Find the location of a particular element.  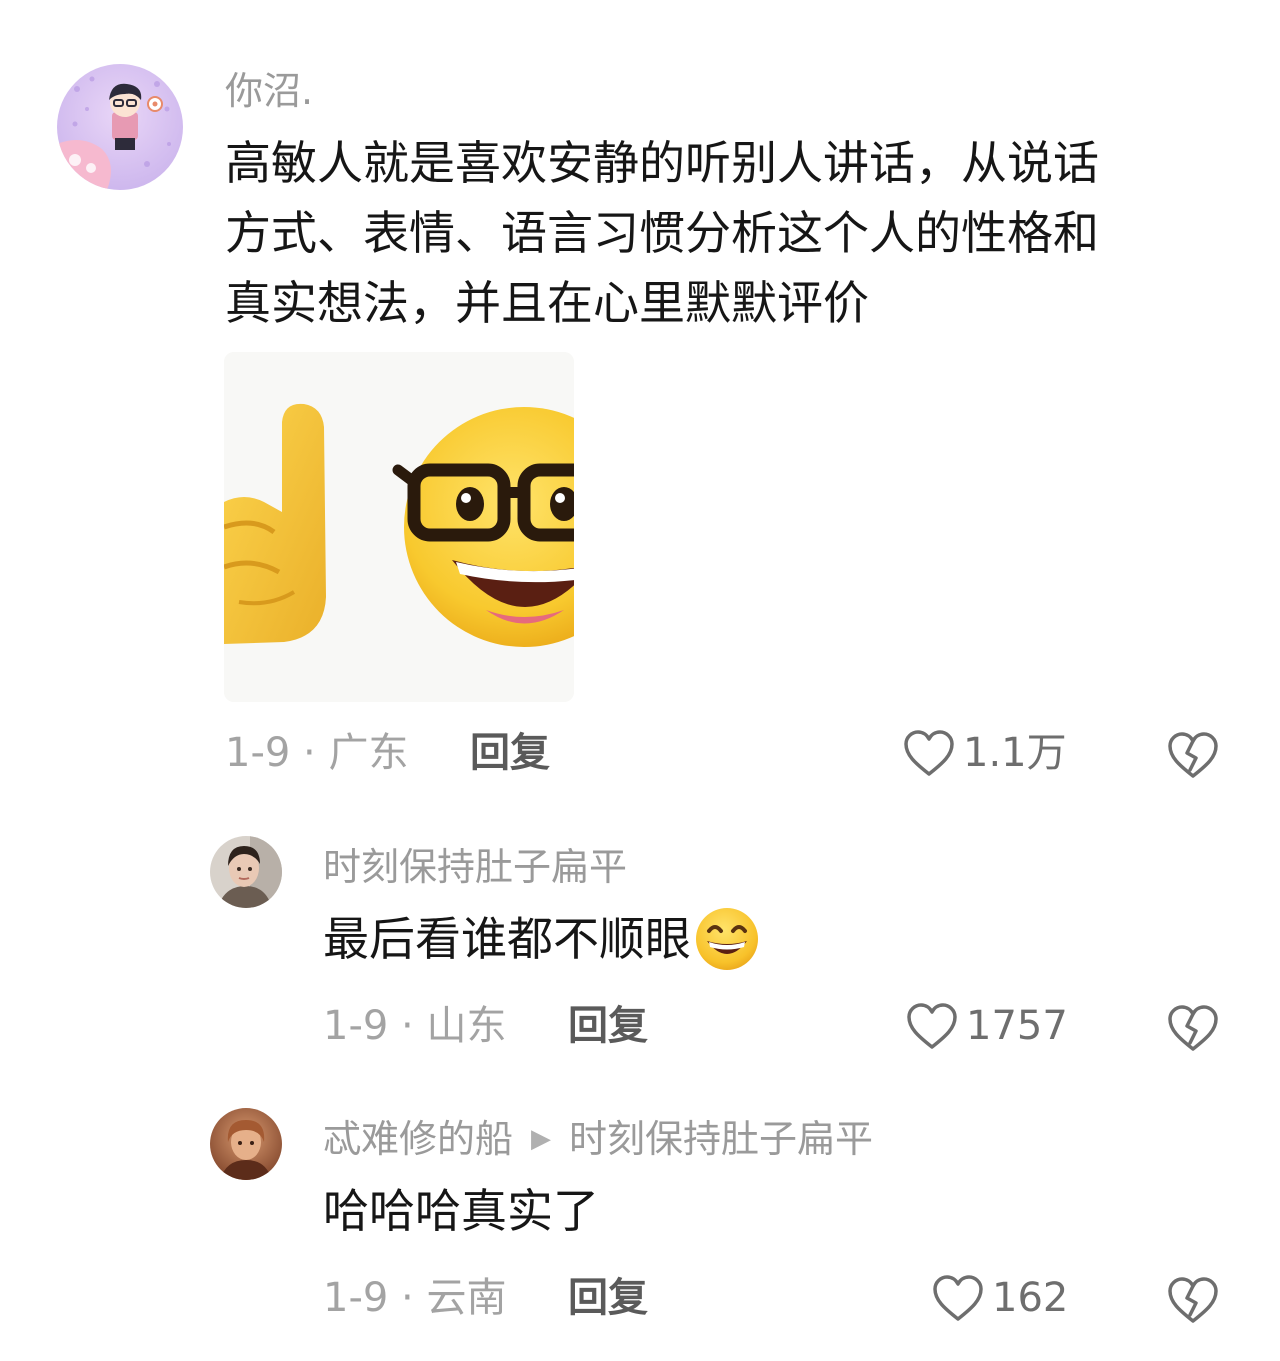

grinning-emoji-icon is located at coordinates (727, 939).